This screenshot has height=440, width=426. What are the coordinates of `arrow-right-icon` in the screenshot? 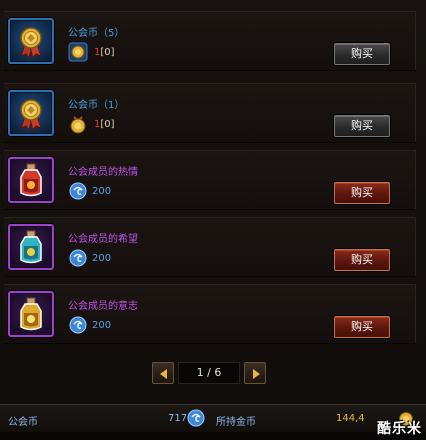 It's located at (256, 374).